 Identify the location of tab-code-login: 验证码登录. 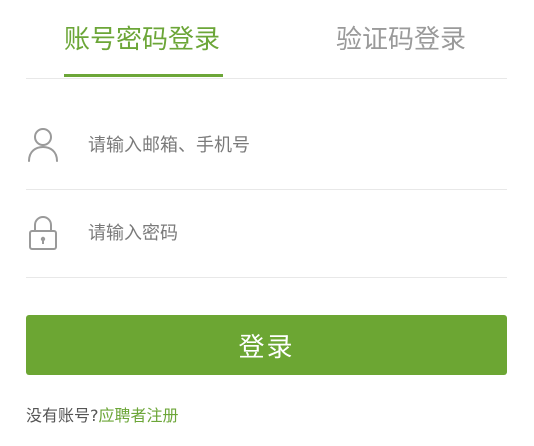
(401, 40).